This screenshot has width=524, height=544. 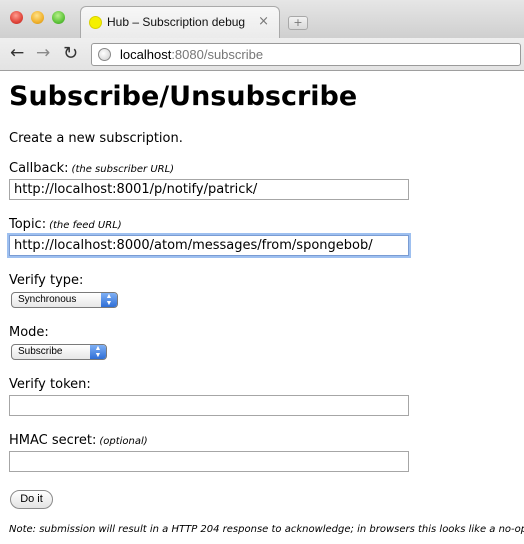 I want to click on browser-toolbar: ← → ↻ localhost:8080/subscribe, so click(x=262, y=54).